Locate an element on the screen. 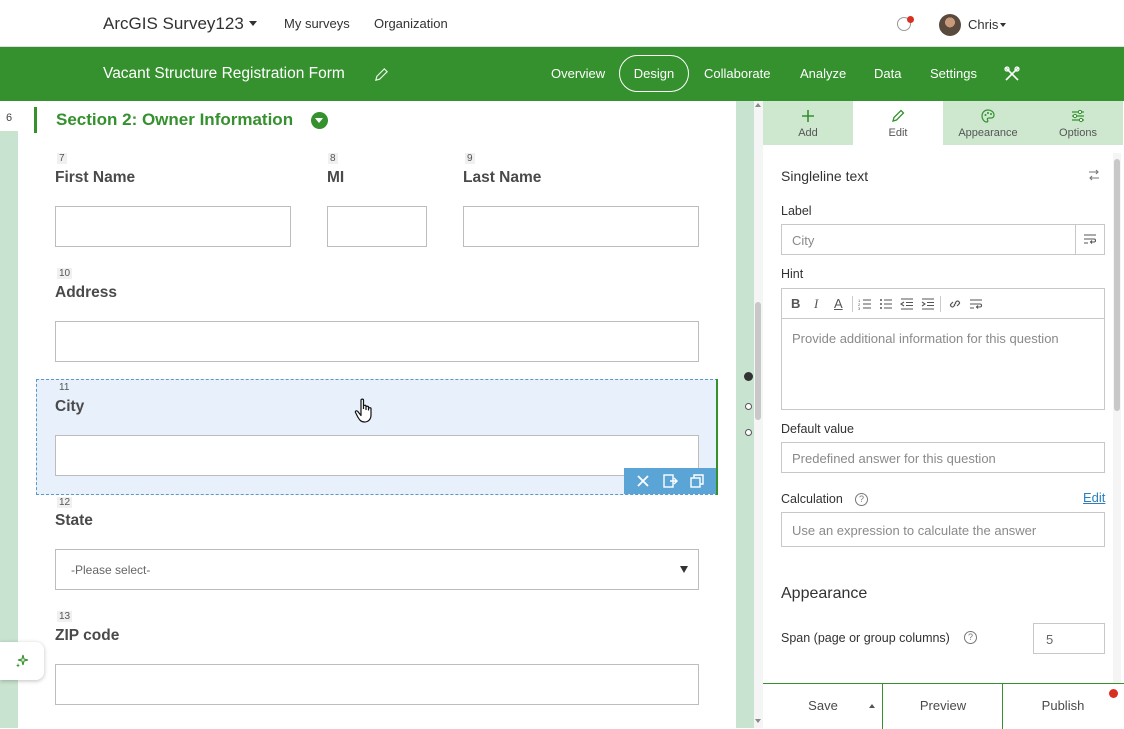 The height and width of the screenshot is (729, 1124). span-label: Span (page or group columns) is located at coordinates (865, 638).